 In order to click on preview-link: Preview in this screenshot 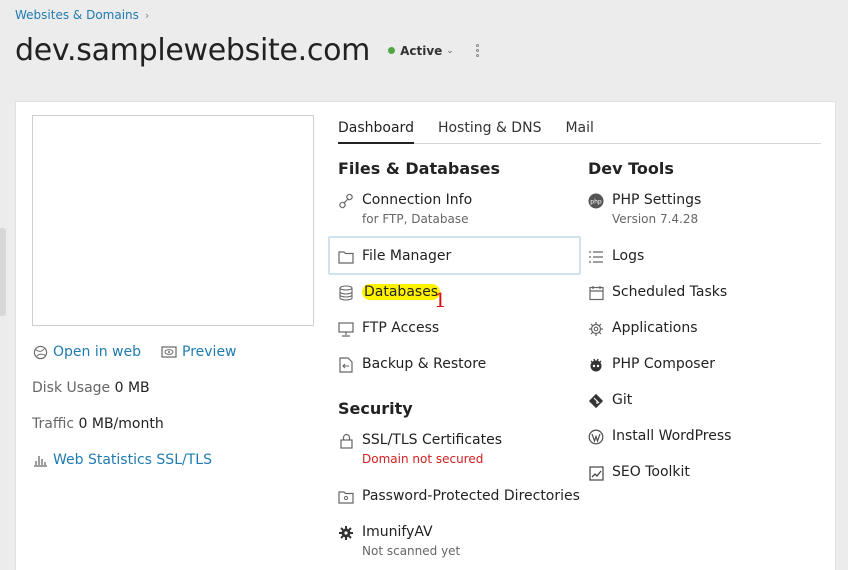, I will do `click(199, 352)`.